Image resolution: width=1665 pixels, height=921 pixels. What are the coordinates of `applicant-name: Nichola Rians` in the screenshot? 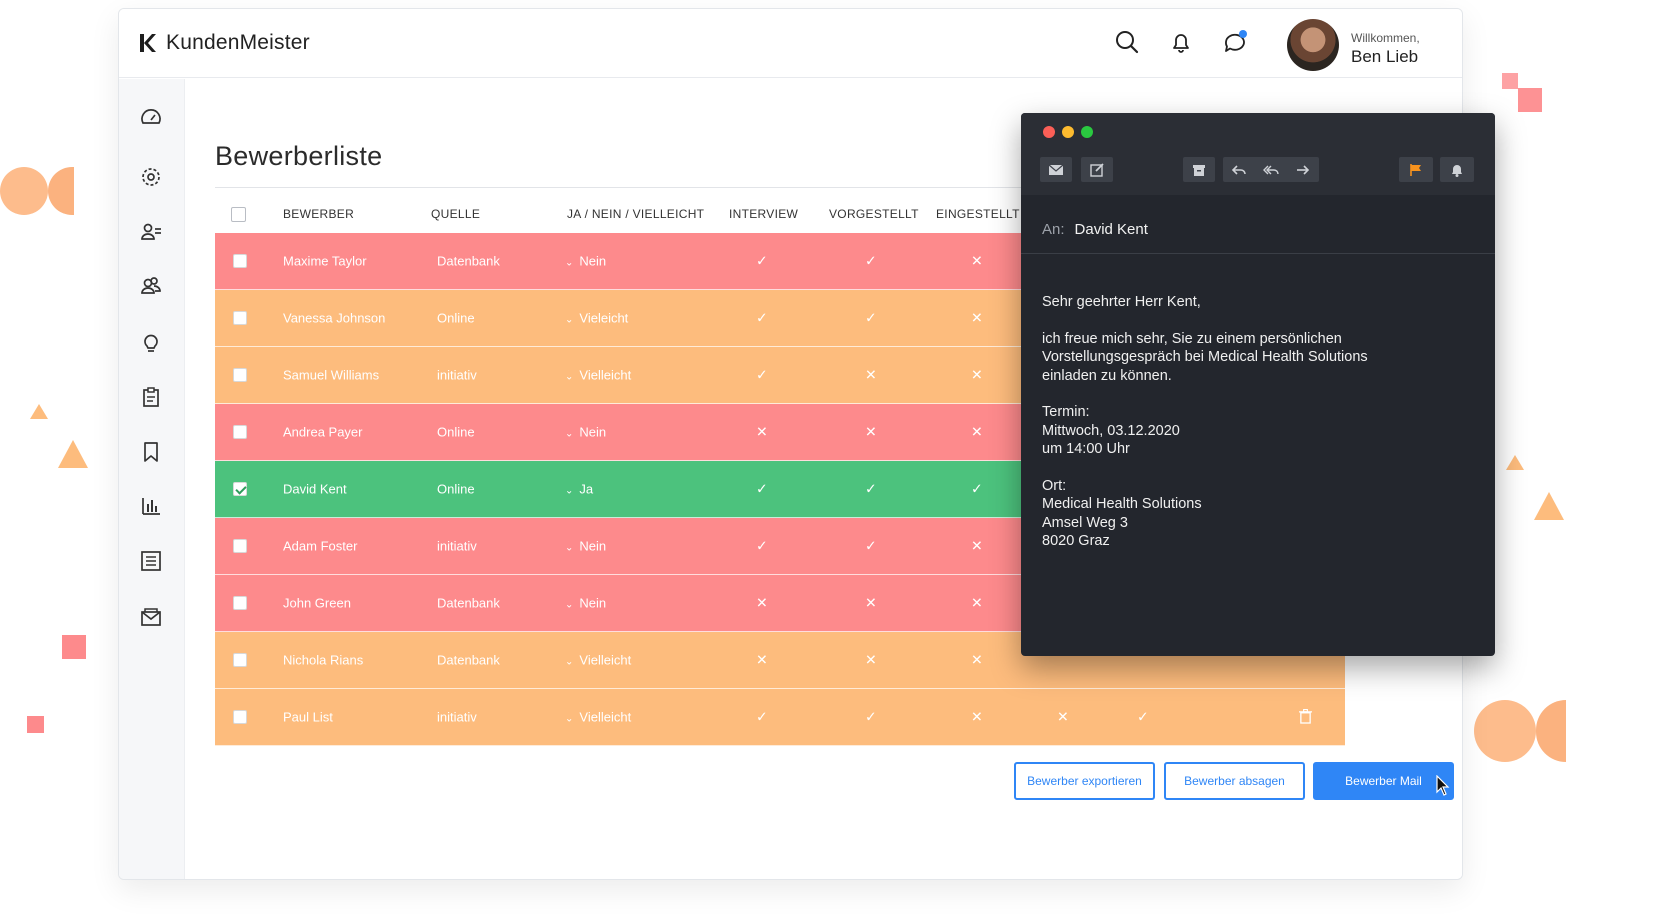 It's located at (323, 660).